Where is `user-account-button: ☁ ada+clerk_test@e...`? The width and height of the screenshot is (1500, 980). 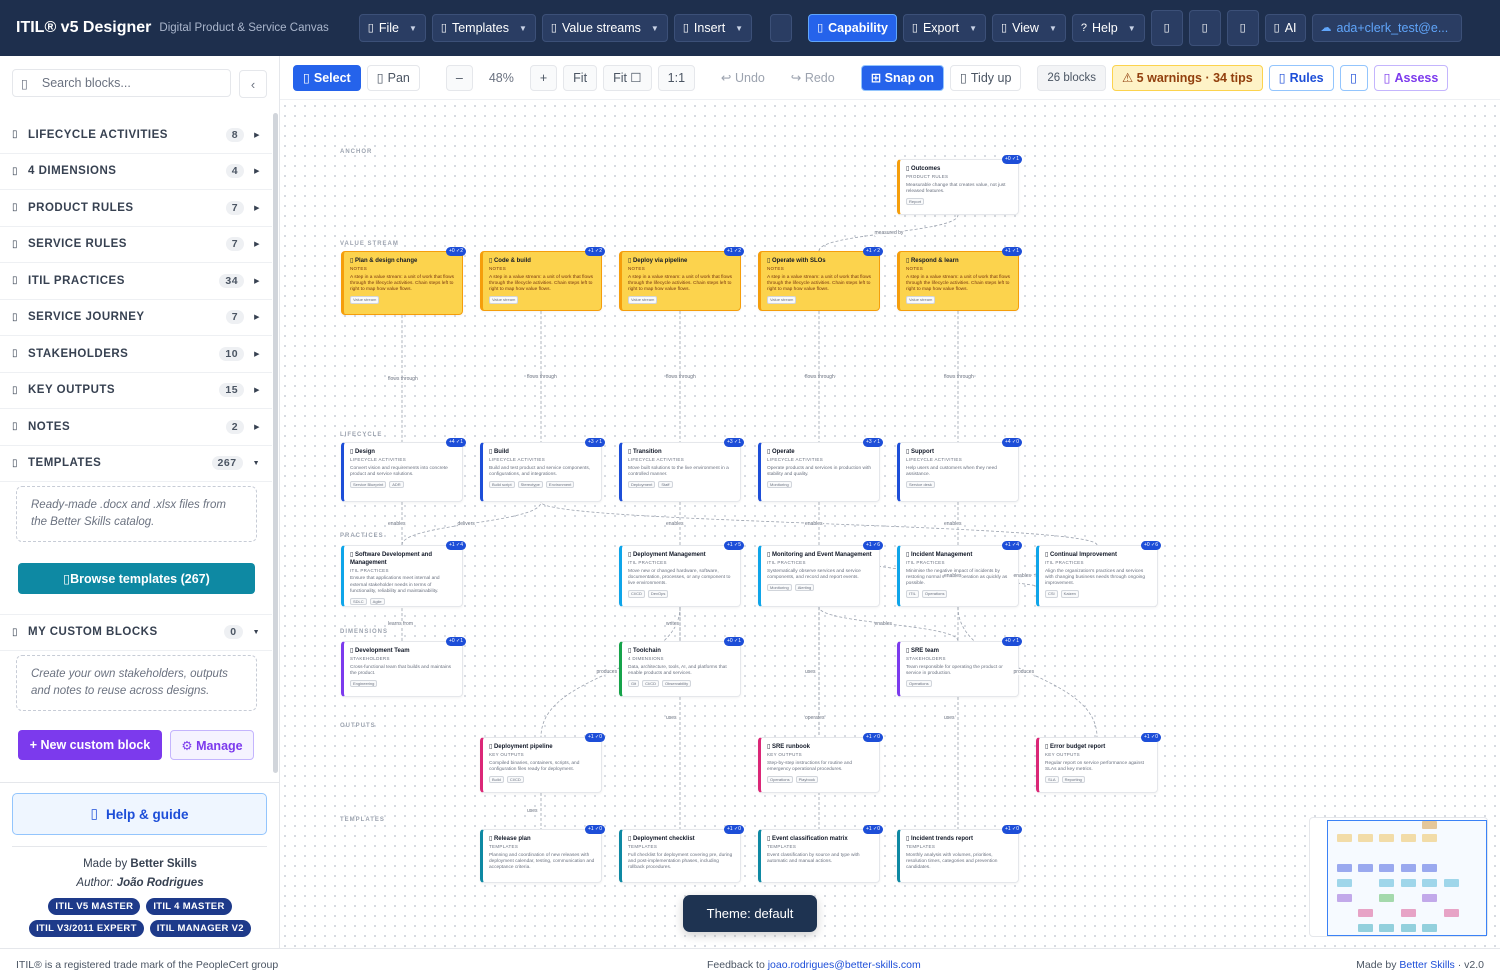 user-account-button: ☁ ada+clerk_test@e... is located at coordinates (1386, 28).